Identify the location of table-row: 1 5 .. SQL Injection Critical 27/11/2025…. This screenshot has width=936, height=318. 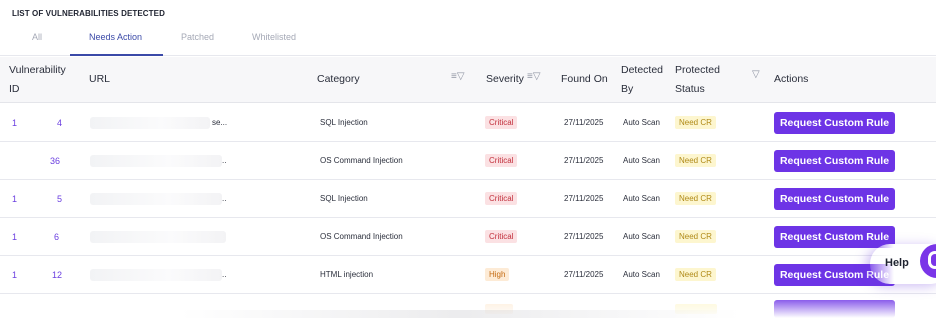
(468, 199).